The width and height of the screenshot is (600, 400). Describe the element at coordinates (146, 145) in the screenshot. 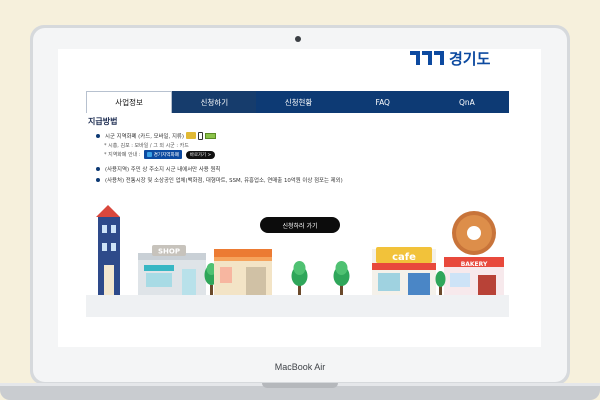

I see `subitem-text: * 시흥, 김포 : 모바일 / 그 외 시군 : 카드` at that location.